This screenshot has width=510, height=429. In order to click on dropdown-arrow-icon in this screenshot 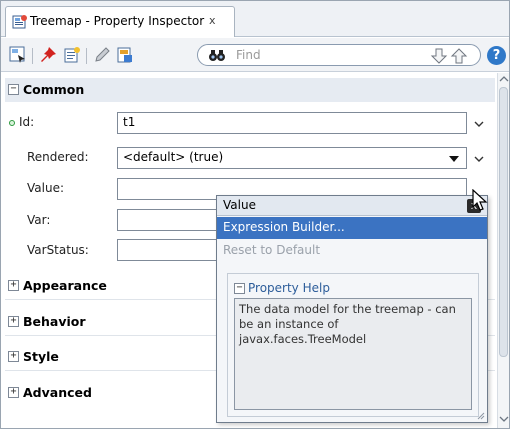, I will do `click(454, 159)`.